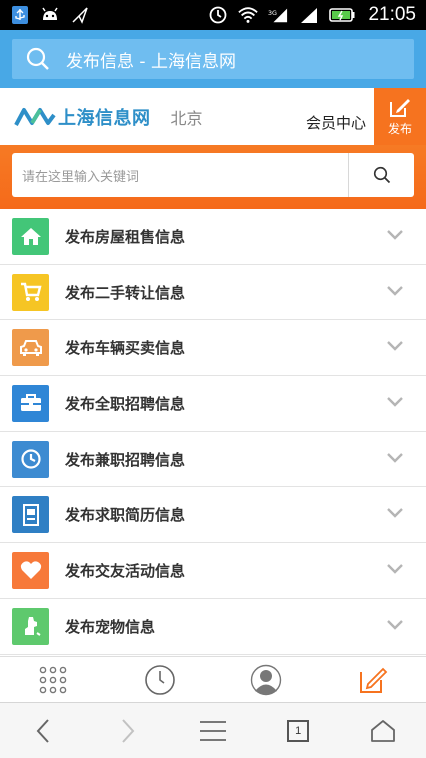 This screenshot has height=758, width=426. I want to click on signal-3g-icon: 3G, so click(278, 15).